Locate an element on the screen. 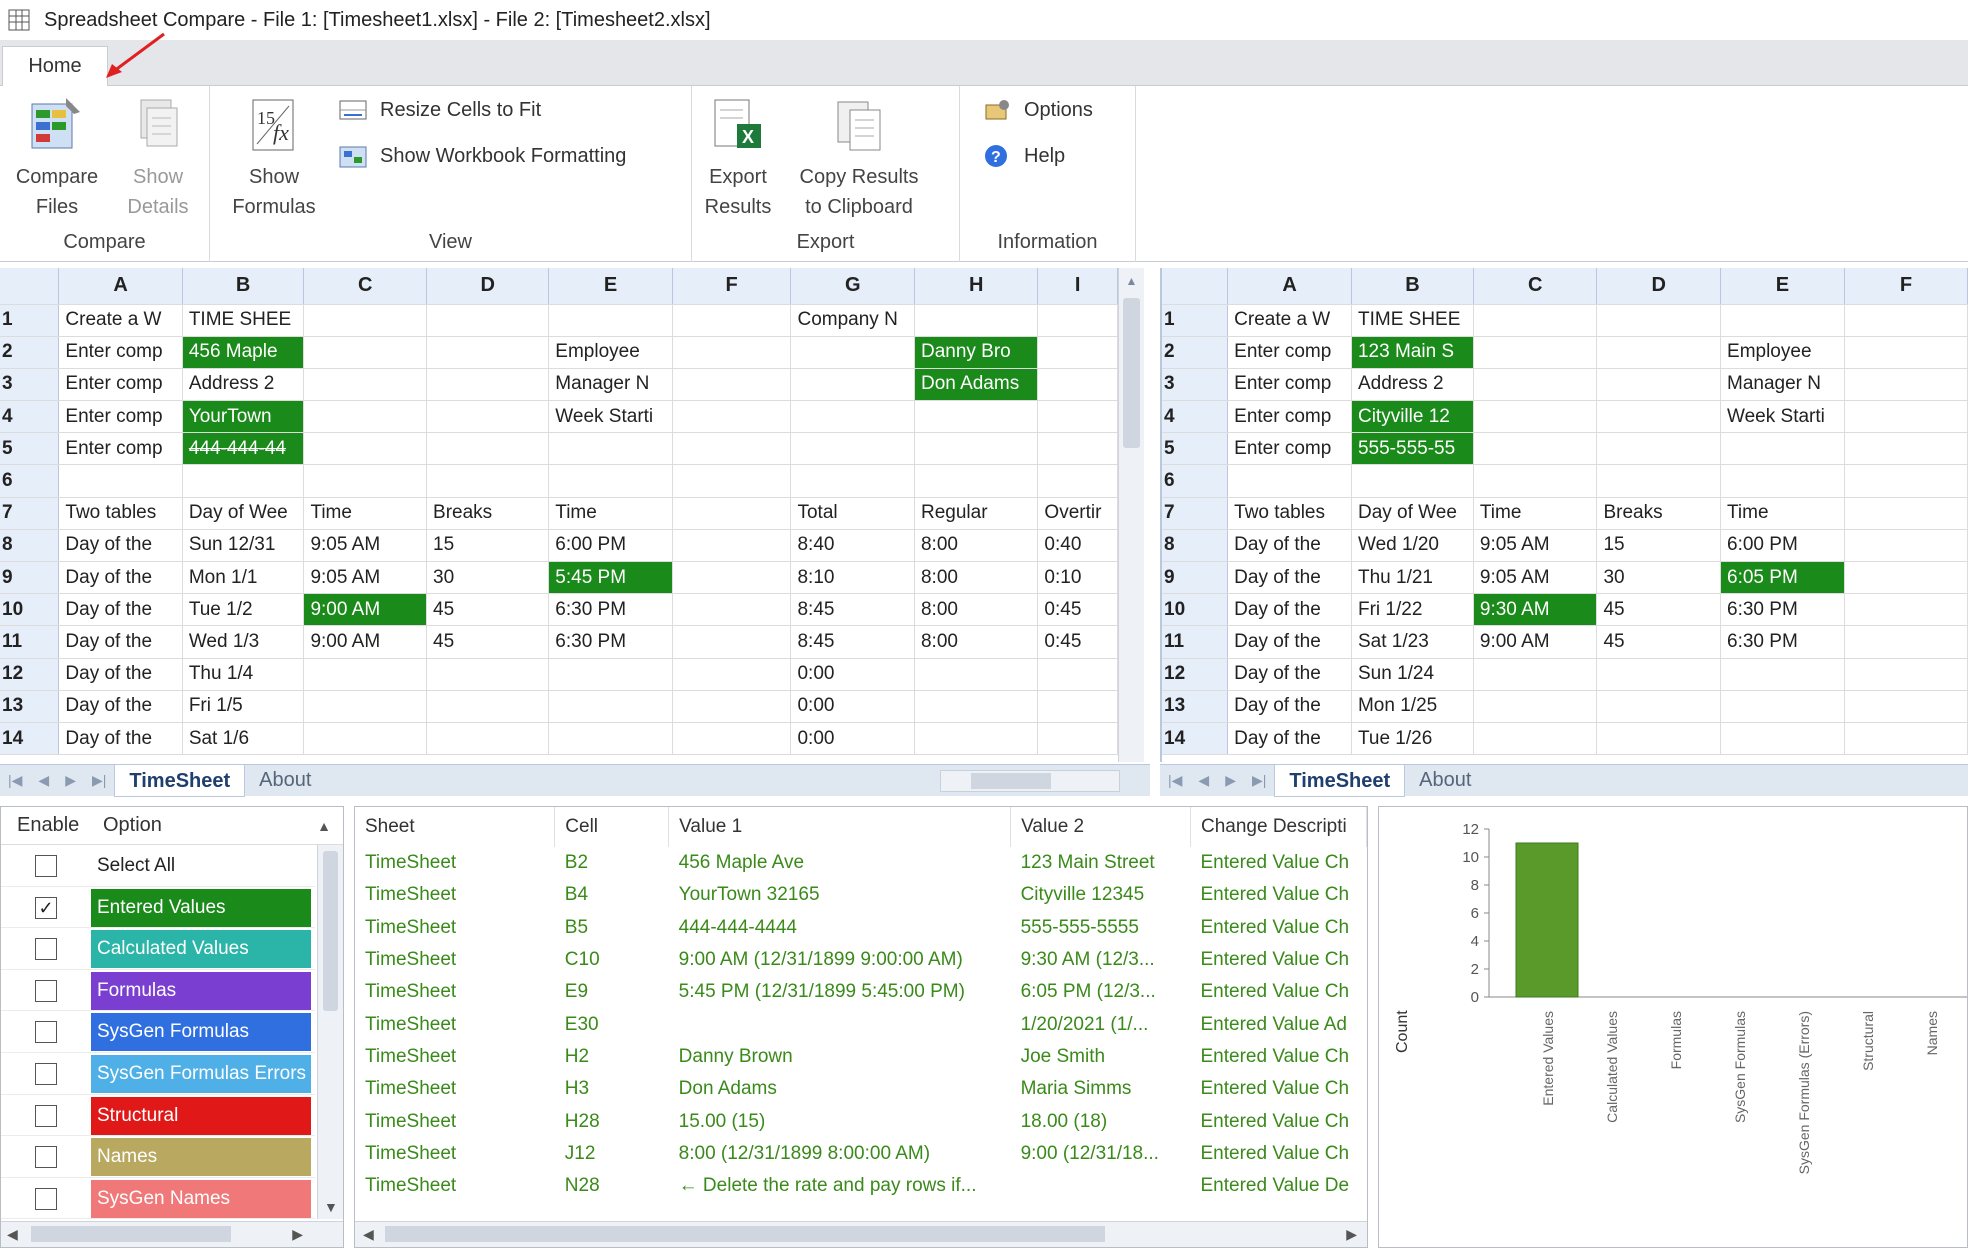  results-horizontal-scrollbar: ◀ ▶ is located at coordinates (861, 1234).